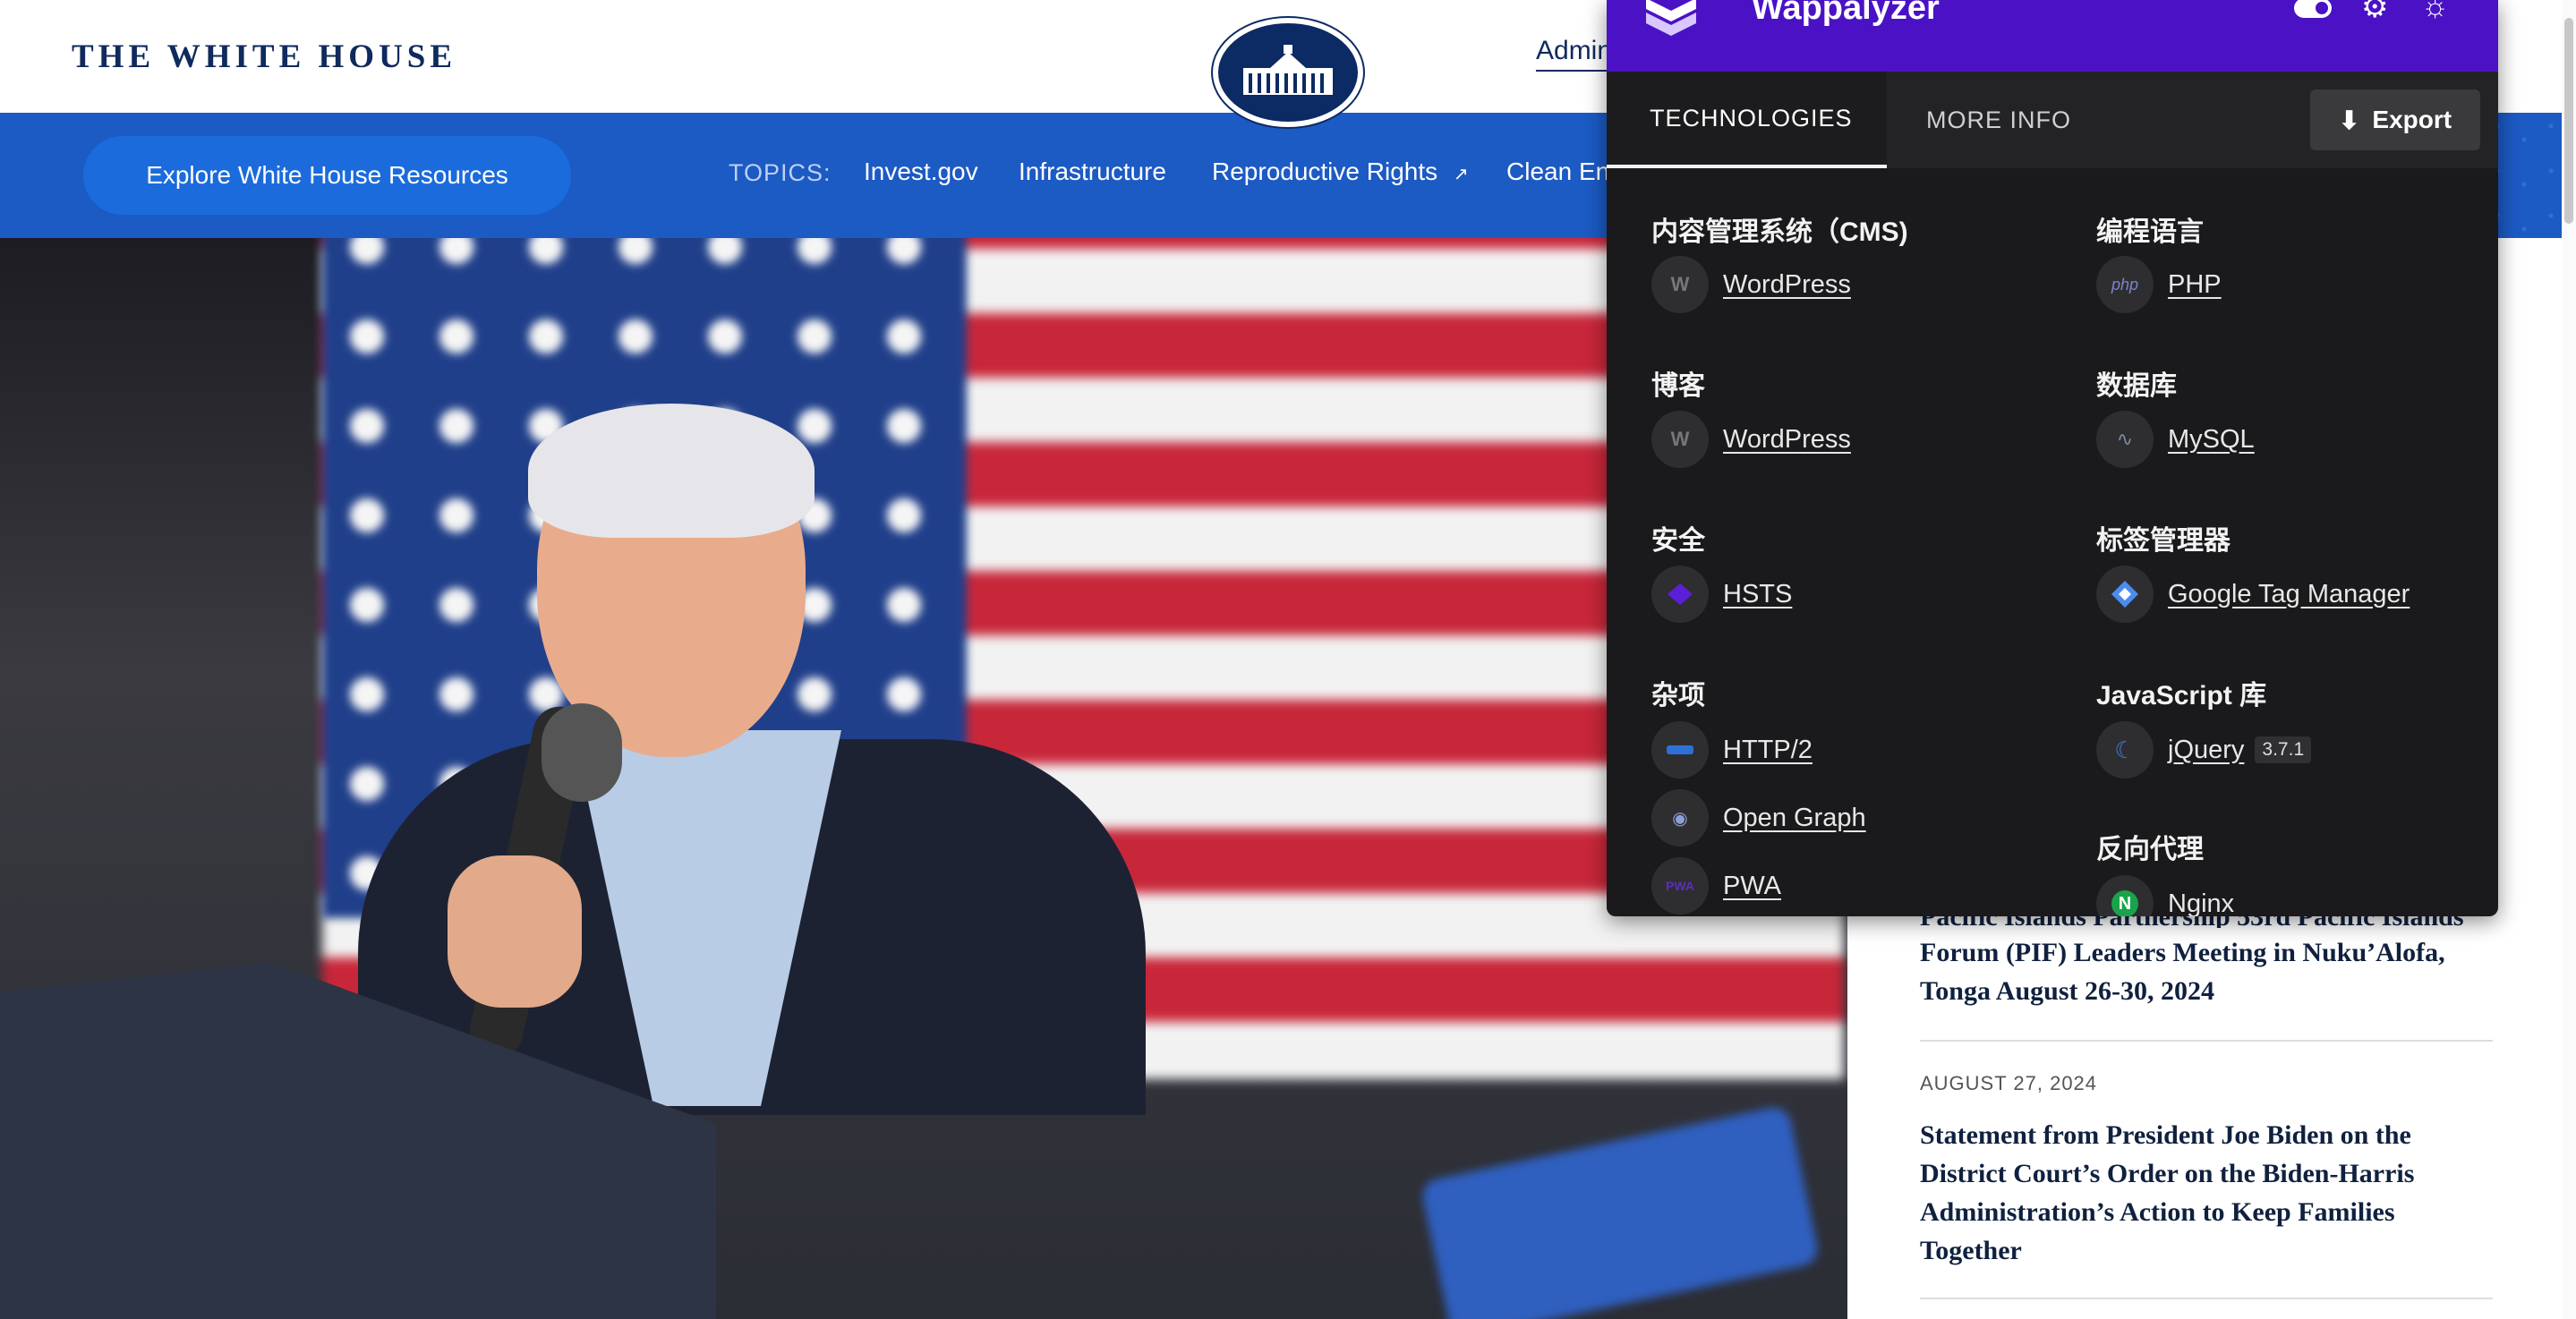 This screenshot has height=1319, width=2576. I want to click on category-cms: 内容管理系统（CMS), so click(1779, 229).